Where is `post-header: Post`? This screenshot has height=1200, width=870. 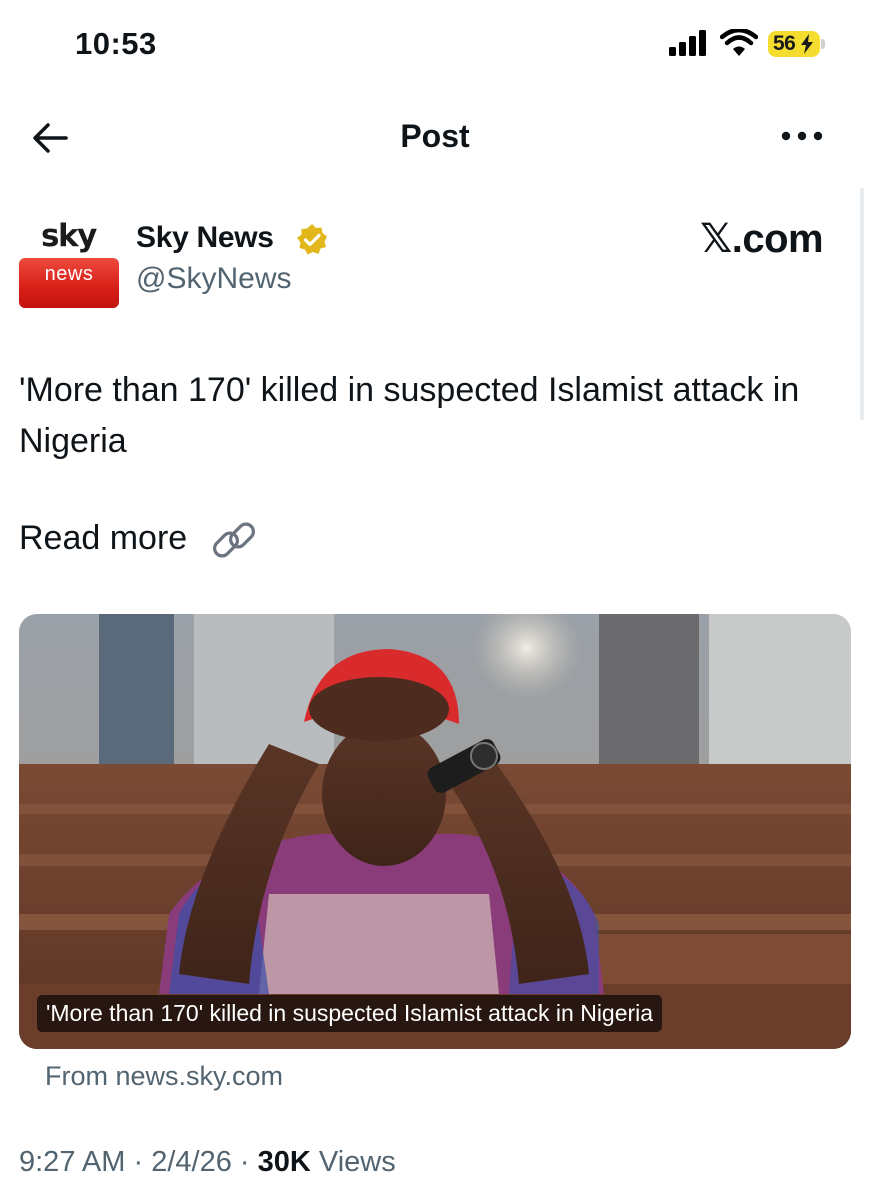
post-header: Post is located at coordinates (435, 137).